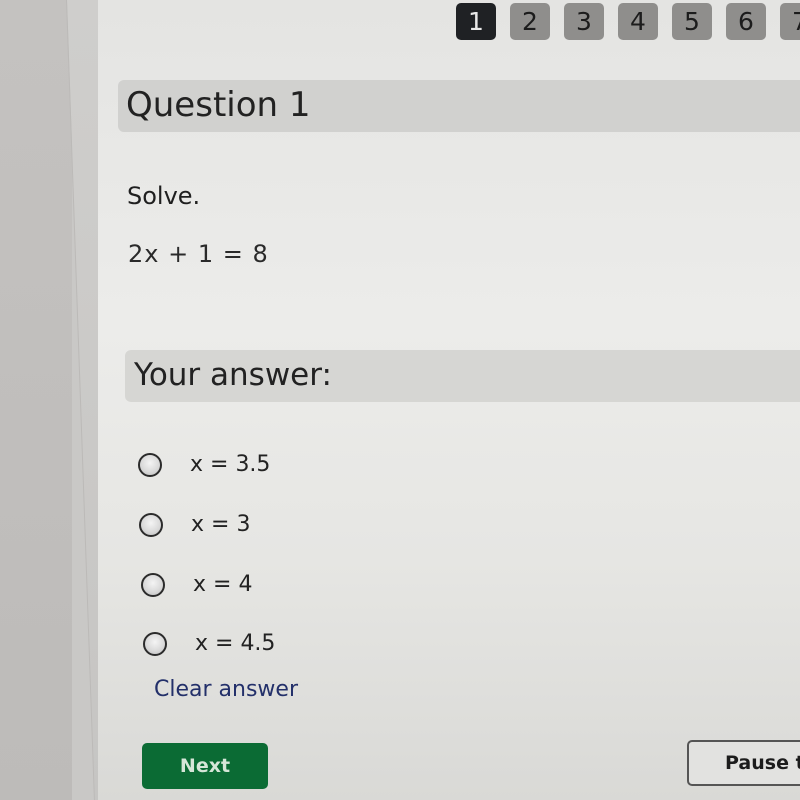  Describe the element at coordinates (746, 21) in the screenshot. I see `page-button-6: 6` at that location.